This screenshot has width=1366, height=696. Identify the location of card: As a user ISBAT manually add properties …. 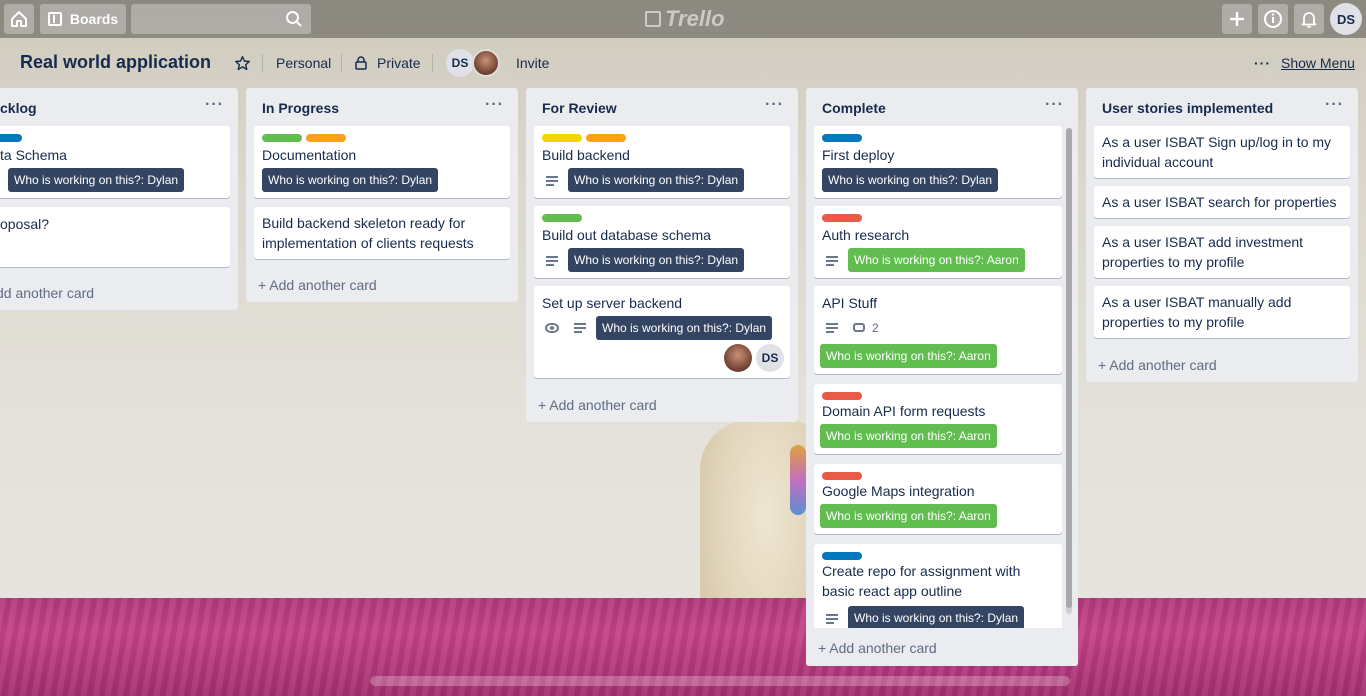
(1222, 312).